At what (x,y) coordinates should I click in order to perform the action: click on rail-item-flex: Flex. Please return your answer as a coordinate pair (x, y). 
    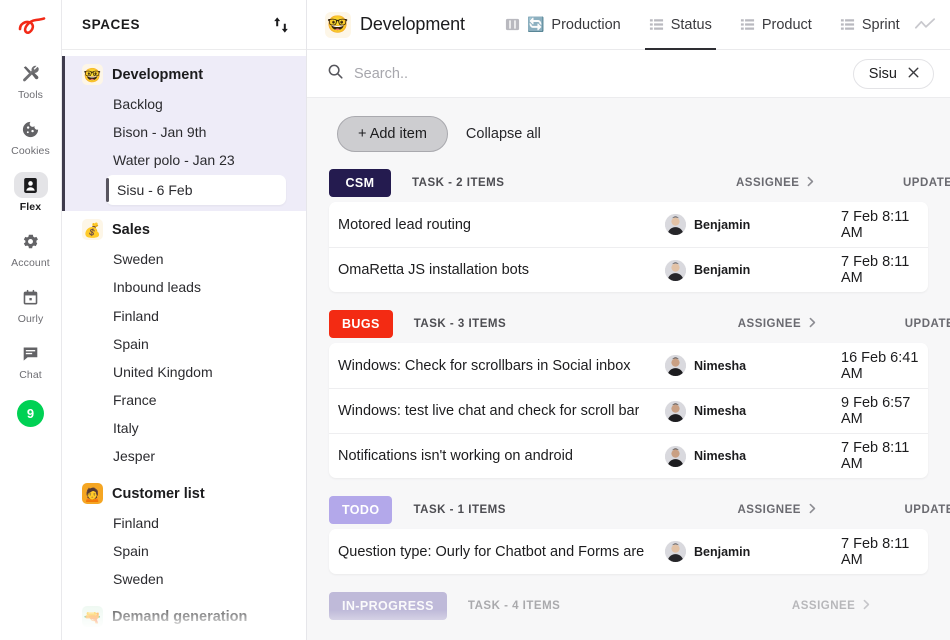
    Looking at the image, I should click on (31, 192).